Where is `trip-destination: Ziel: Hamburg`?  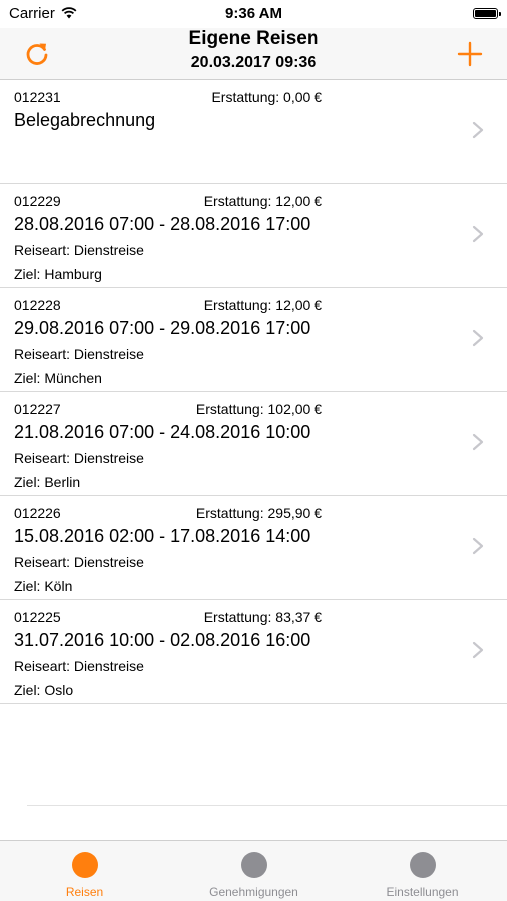
trip-destination: Ziel: Hamburg is located at coordinates (58, 274).